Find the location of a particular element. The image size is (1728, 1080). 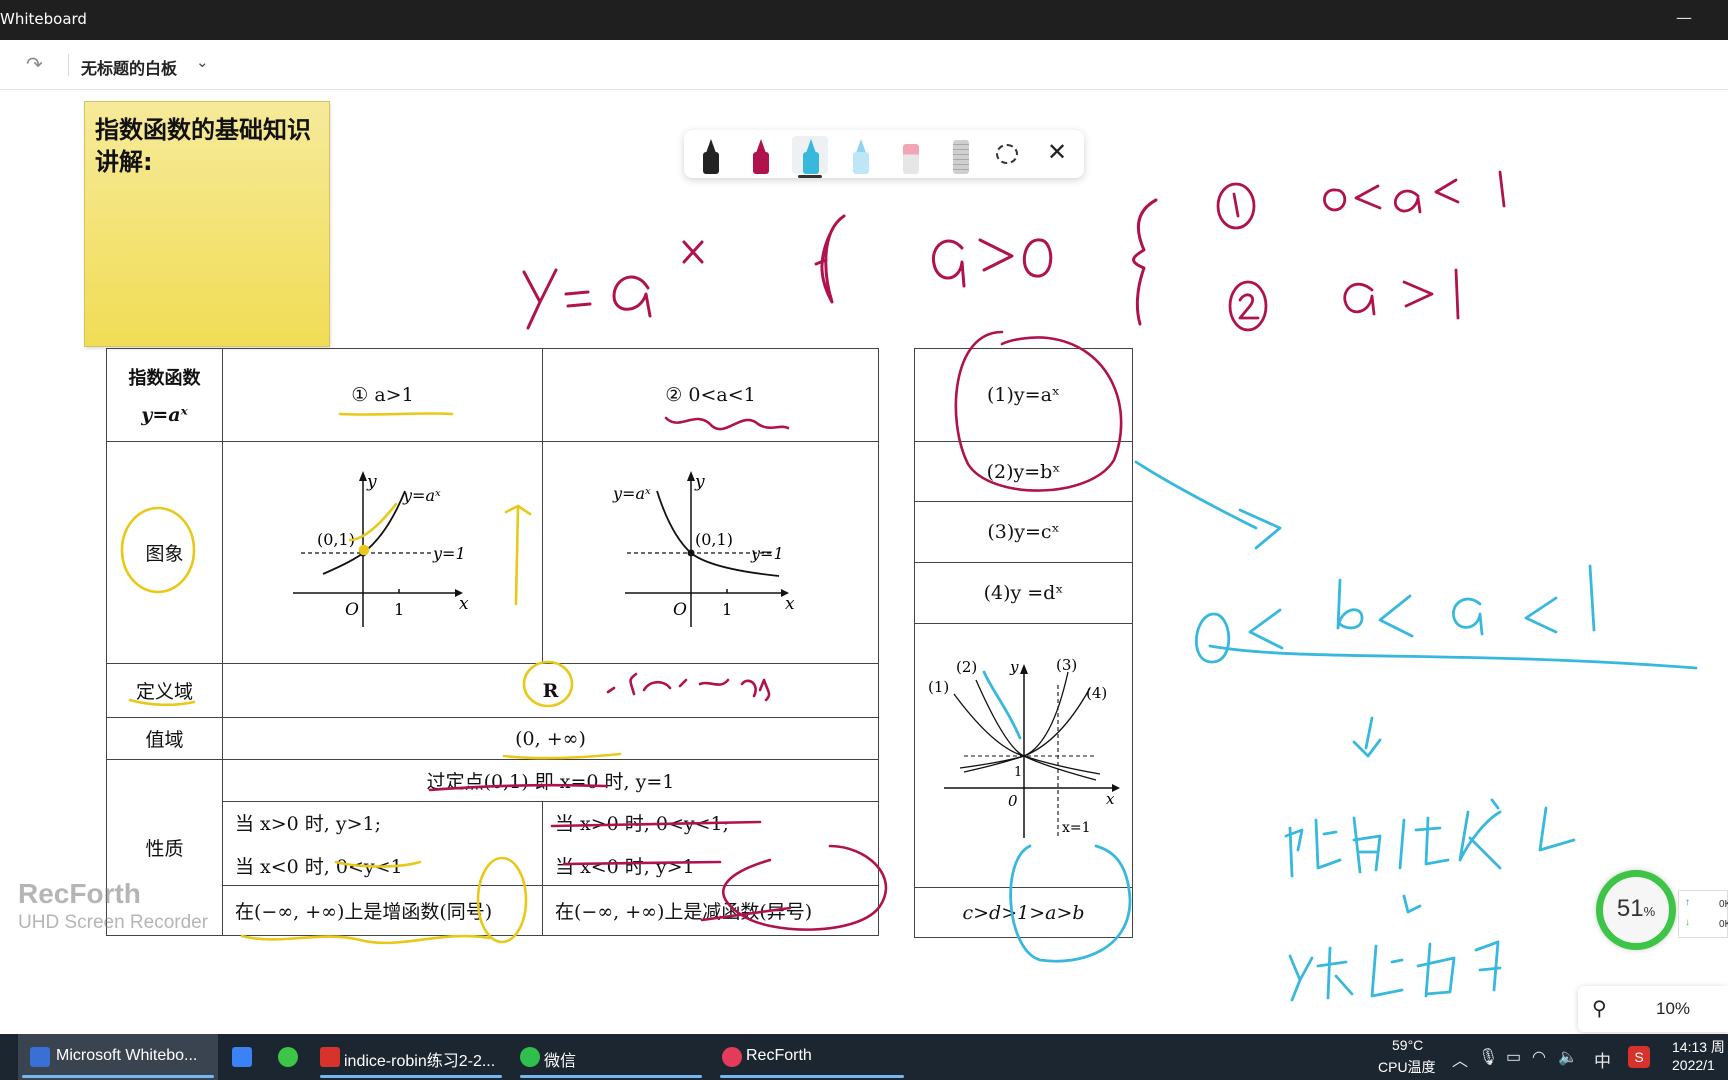

battery-icon: ▭ is located at coordinates (1513, 1057).